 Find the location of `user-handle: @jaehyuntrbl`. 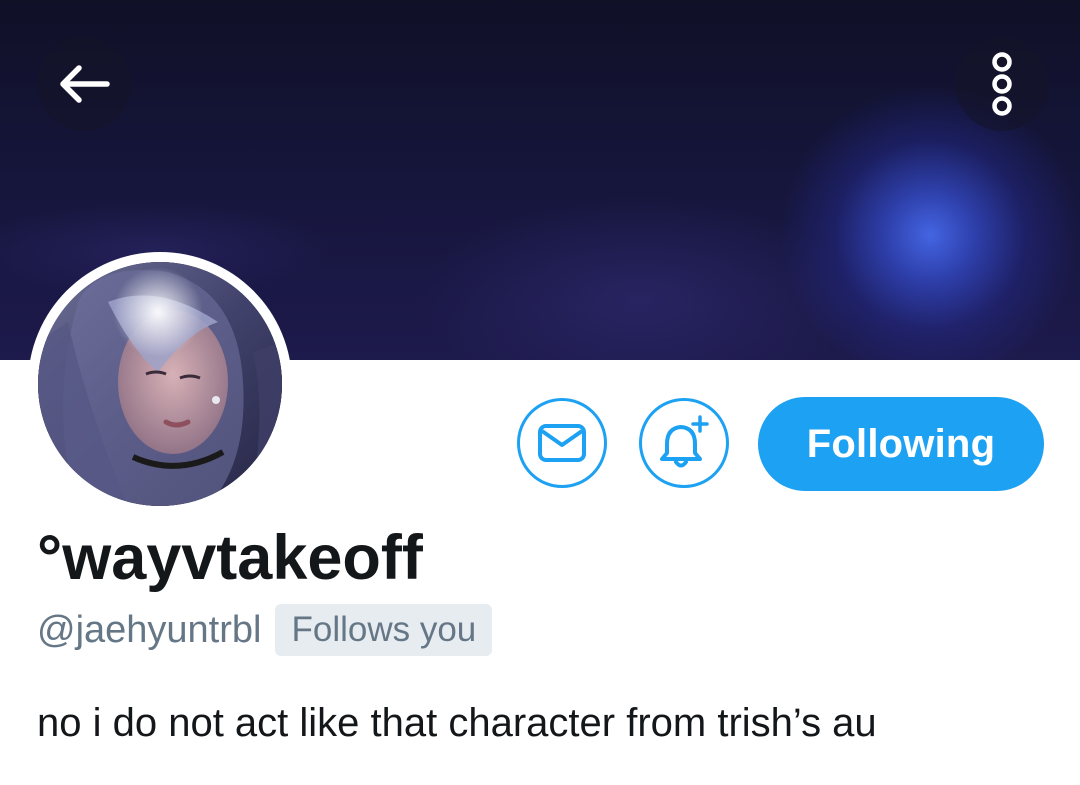

user-handle: @jaehyuntrbl is located at coordinates (149, 629).